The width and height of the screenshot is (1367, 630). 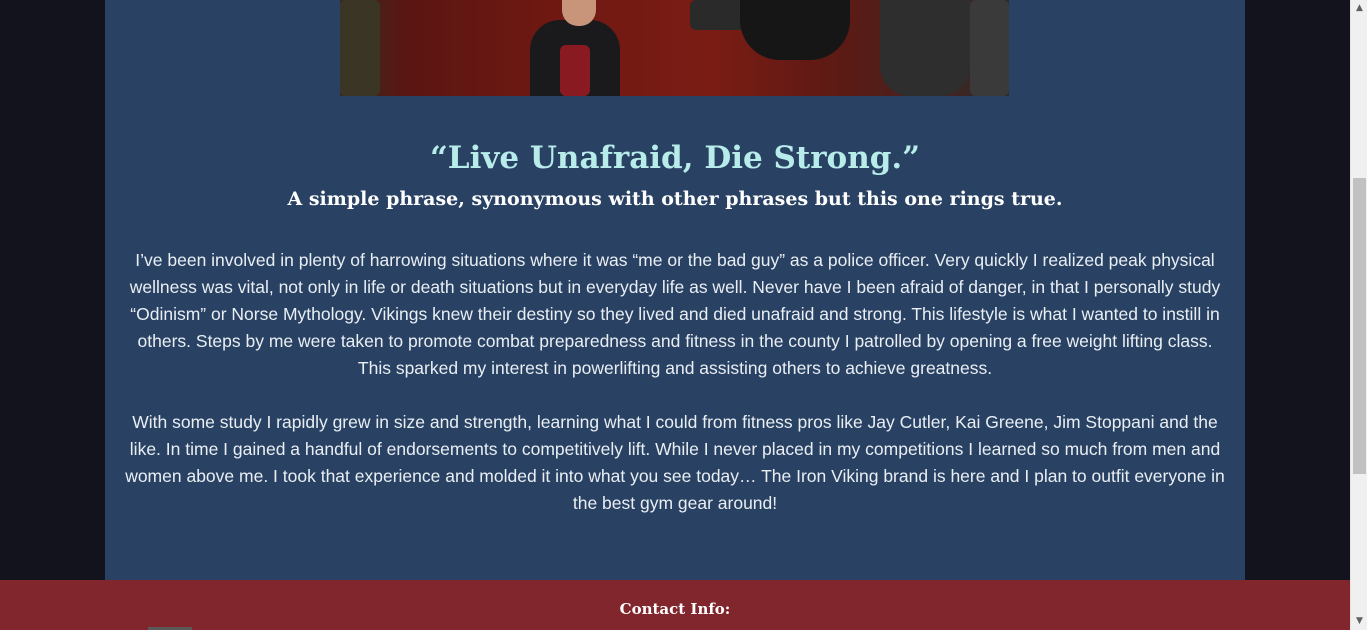 I want to click on scroll-down-arrow-icon: ▼, so click(x=1359, y=621).